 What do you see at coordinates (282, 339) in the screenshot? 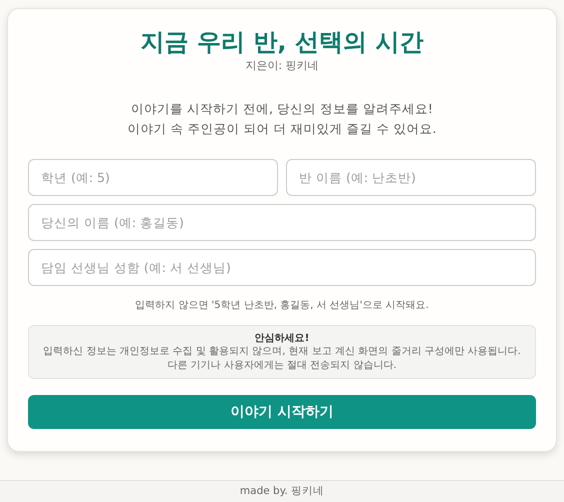
I see `notice-title: 안심하세요!` at bounding box center [282, 339].